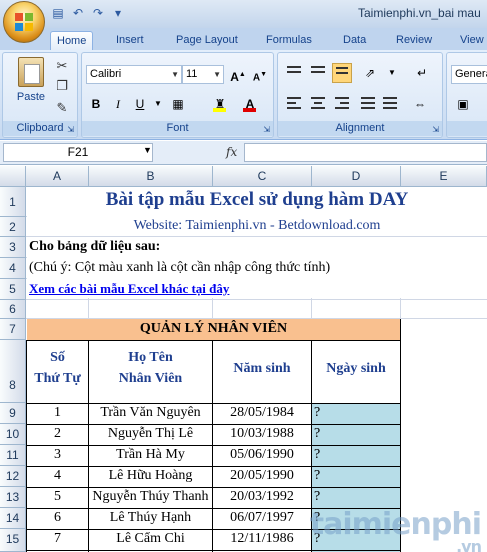 This screenshot has width=487, height=552. What do you see at coordinates (294, 104) in the screenshot?
I see `align-left-icon` at bounding box center [294, 104].